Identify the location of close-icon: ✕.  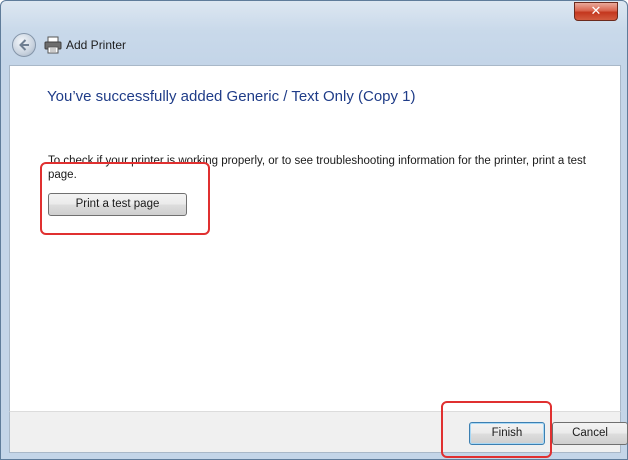
(596, 11).